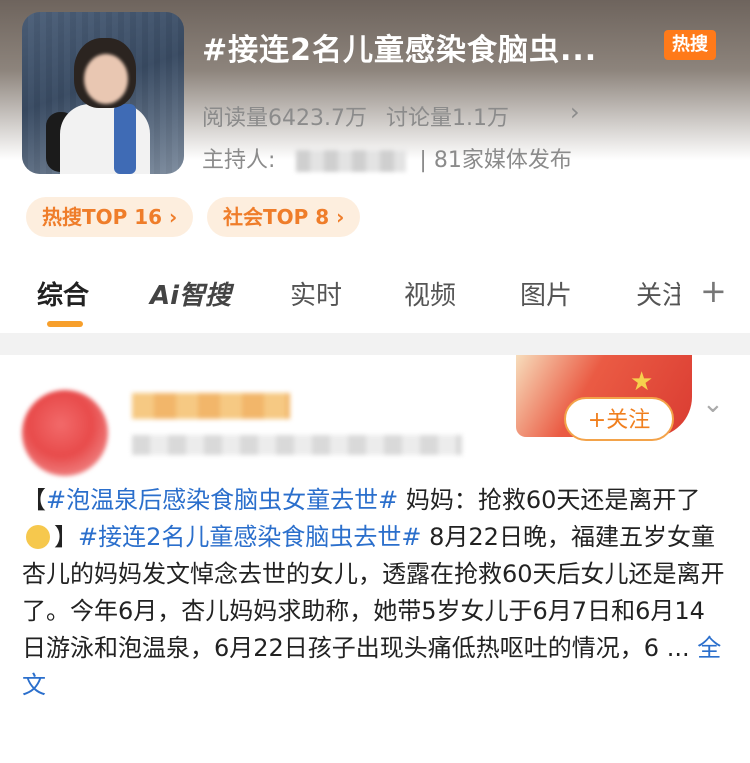 This screenshot has width=750, height=763. I want to click on post-meta-blurred, so click(297, 445).